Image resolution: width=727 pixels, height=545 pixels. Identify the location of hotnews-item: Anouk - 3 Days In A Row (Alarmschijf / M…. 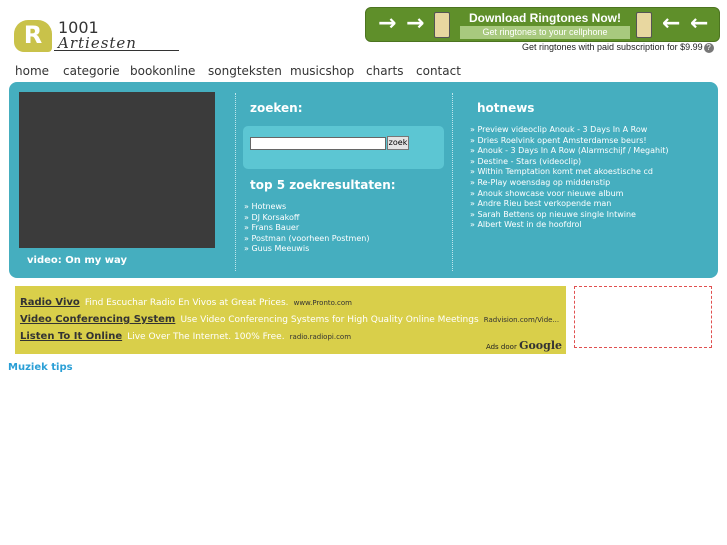
(569, 151).